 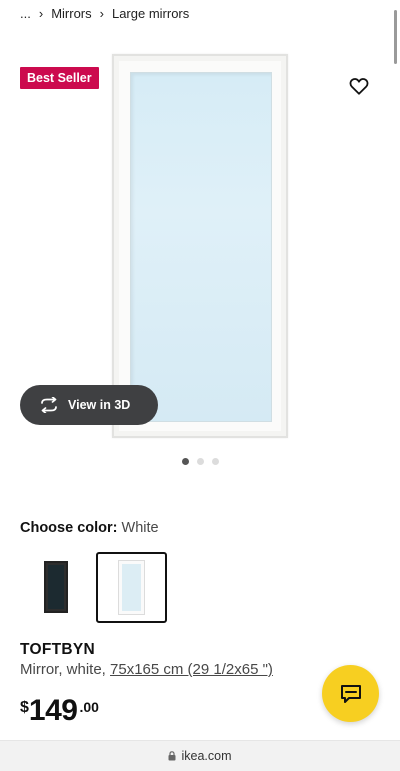 What do you see at coordinates (58, 649) in the screenshot?
I see `product-name: TOFTBYN` at bounding box center [58, 649].